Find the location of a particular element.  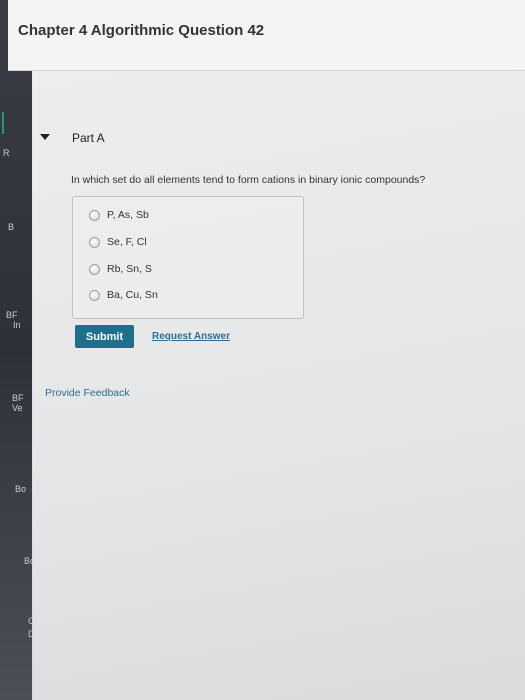

answer-option: Rb, Sn, S is located at coordinates (120, 269).